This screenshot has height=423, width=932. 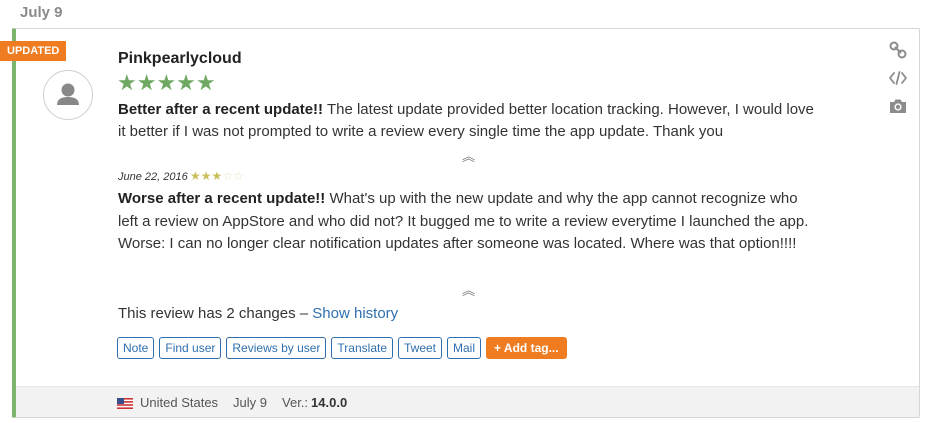 What do you see at coordinates (898, 106) in the screenshot?
I see `camera-icon` at bounding box center [898, 106].